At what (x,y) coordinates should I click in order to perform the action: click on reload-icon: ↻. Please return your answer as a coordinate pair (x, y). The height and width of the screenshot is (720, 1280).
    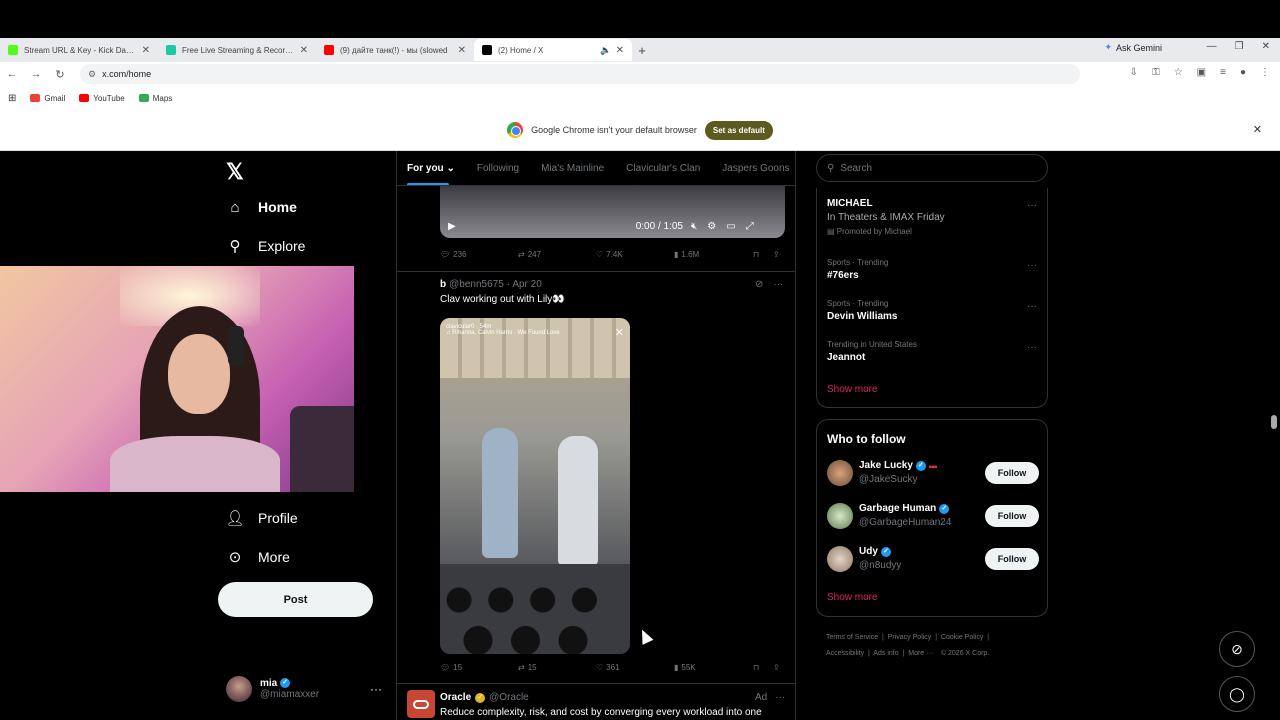
    Looking at the image, I should click on (60, 74).